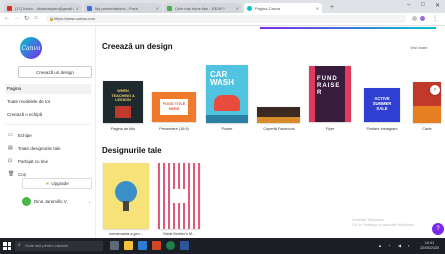 The width and height of the screenshot is (445, 254). I want to click on template-thumb: FUND RAISE R, so click(330, 94).